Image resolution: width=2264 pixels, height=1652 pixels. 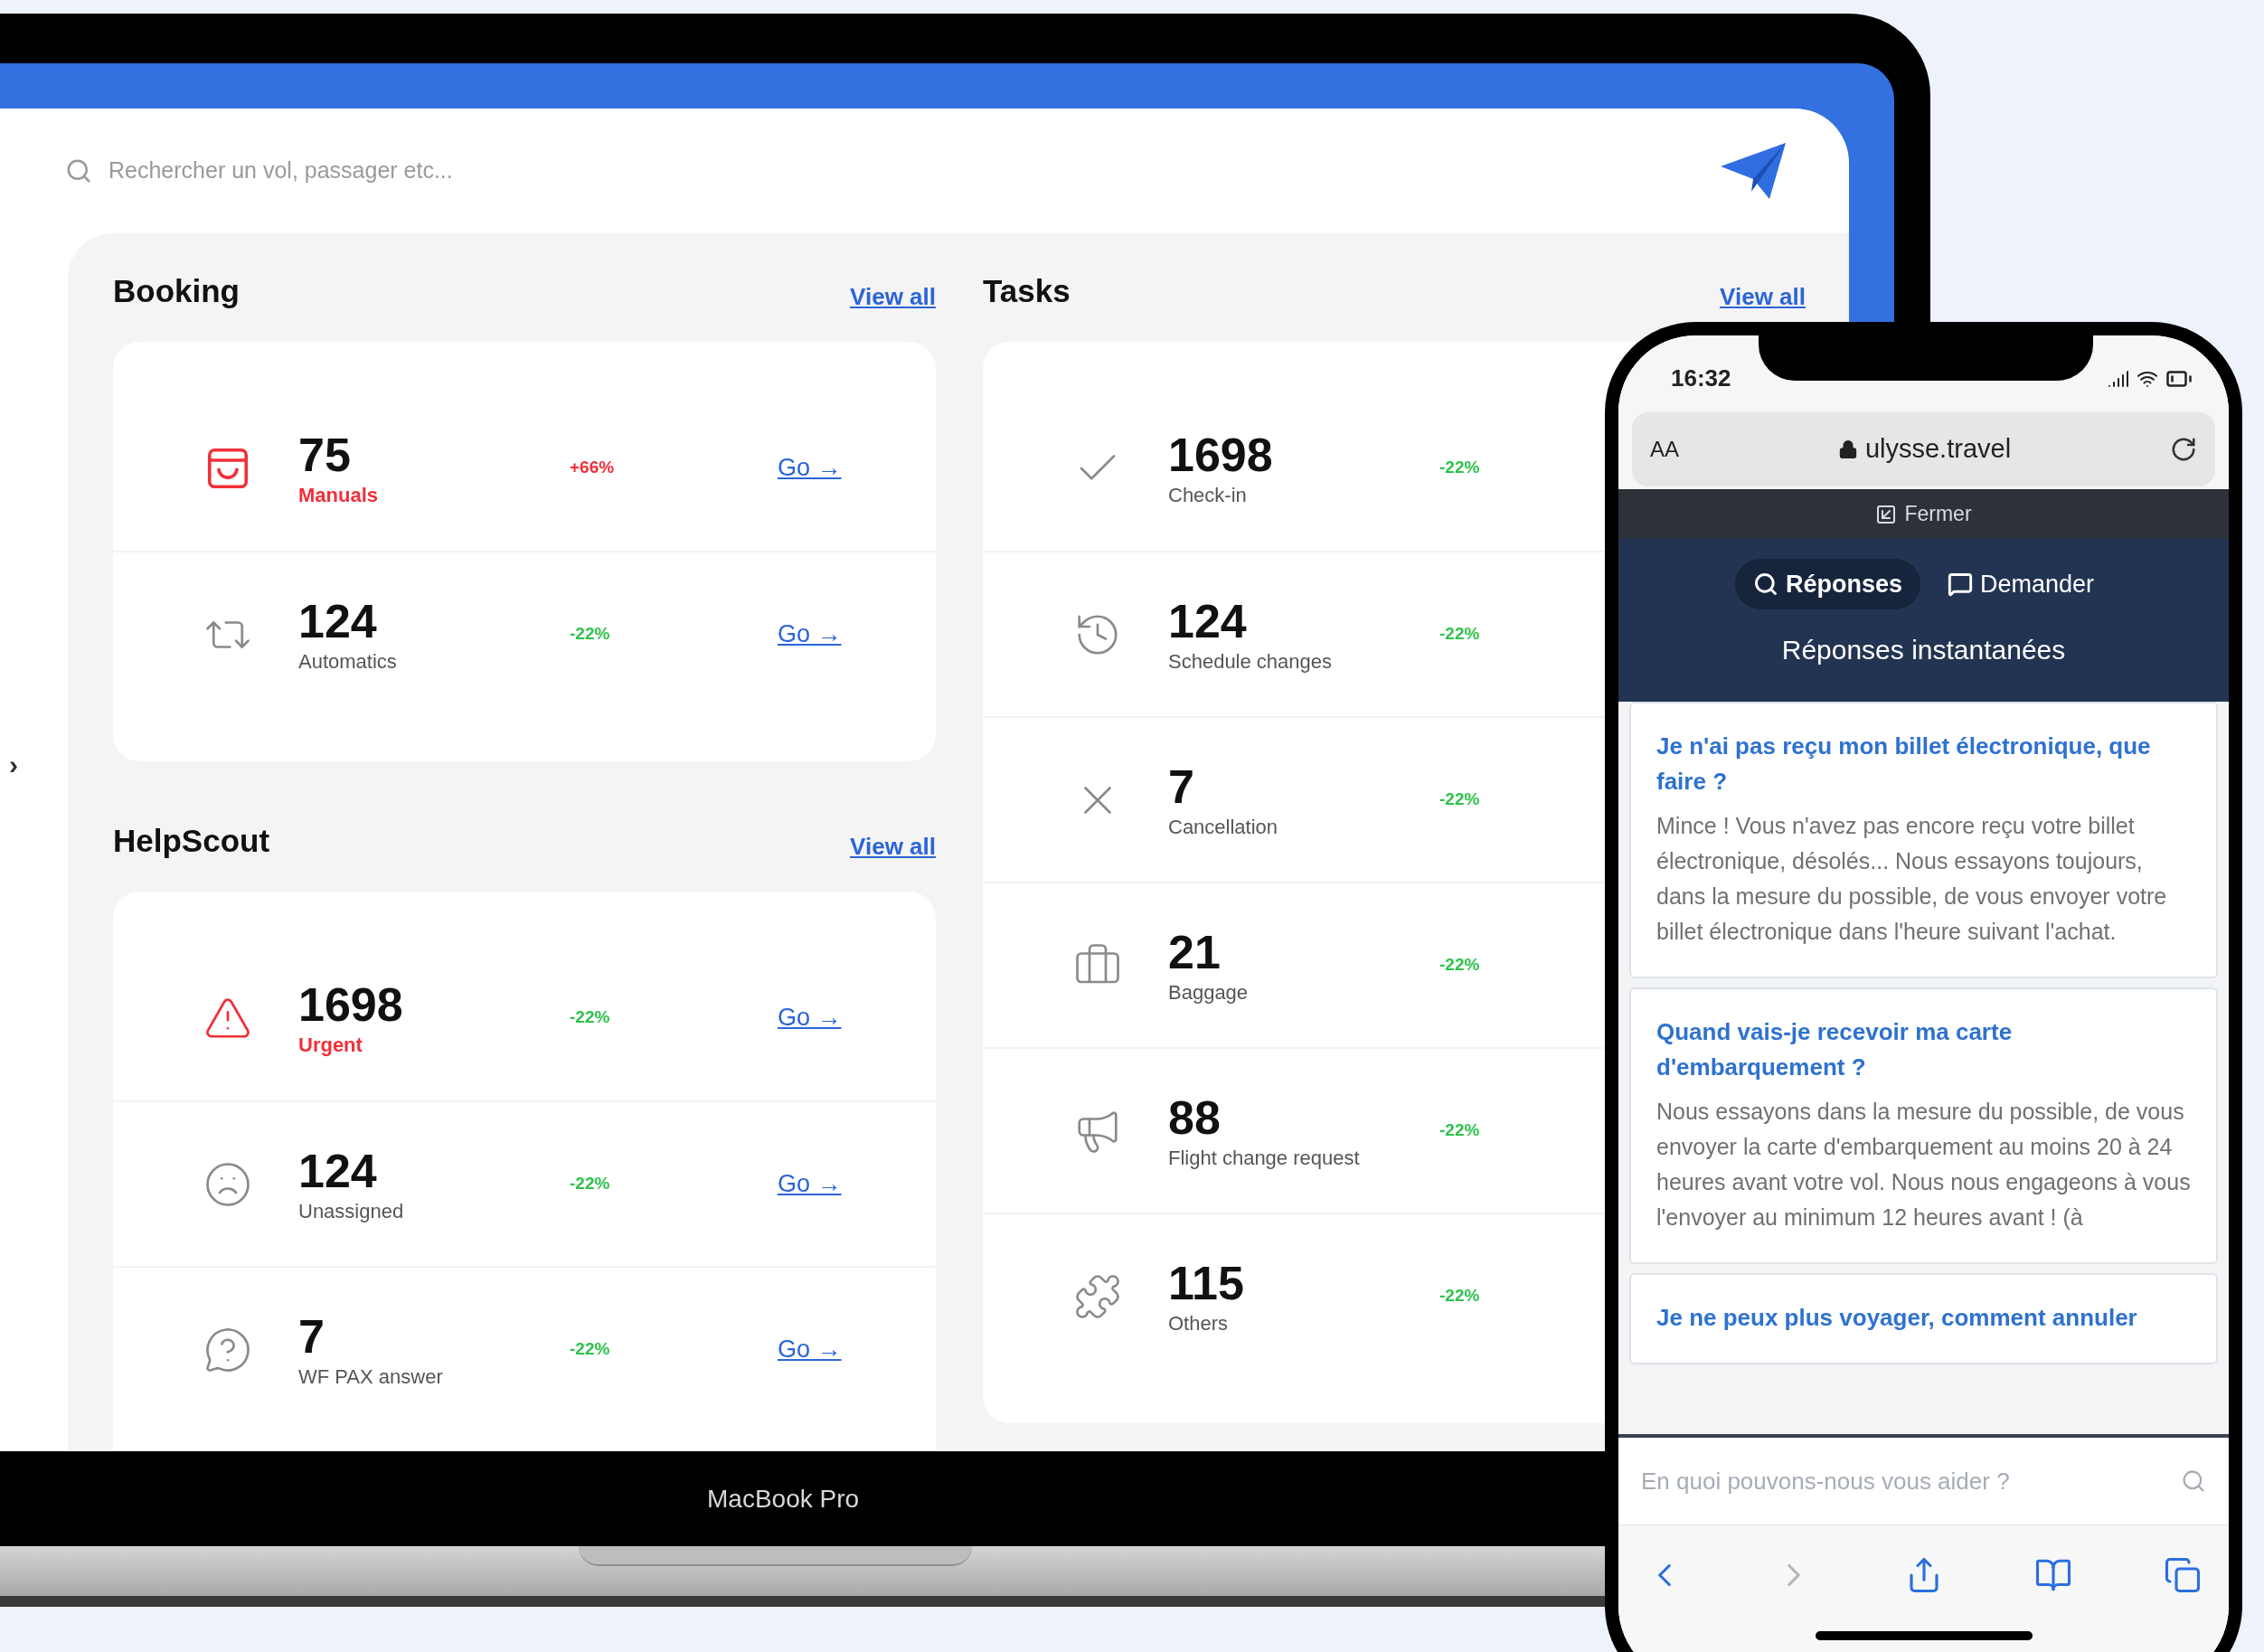 What do you see at coordinates (1208, 495) in the screenshot?
I see `count-label: Check-in` at bounding box center [1208, 495].